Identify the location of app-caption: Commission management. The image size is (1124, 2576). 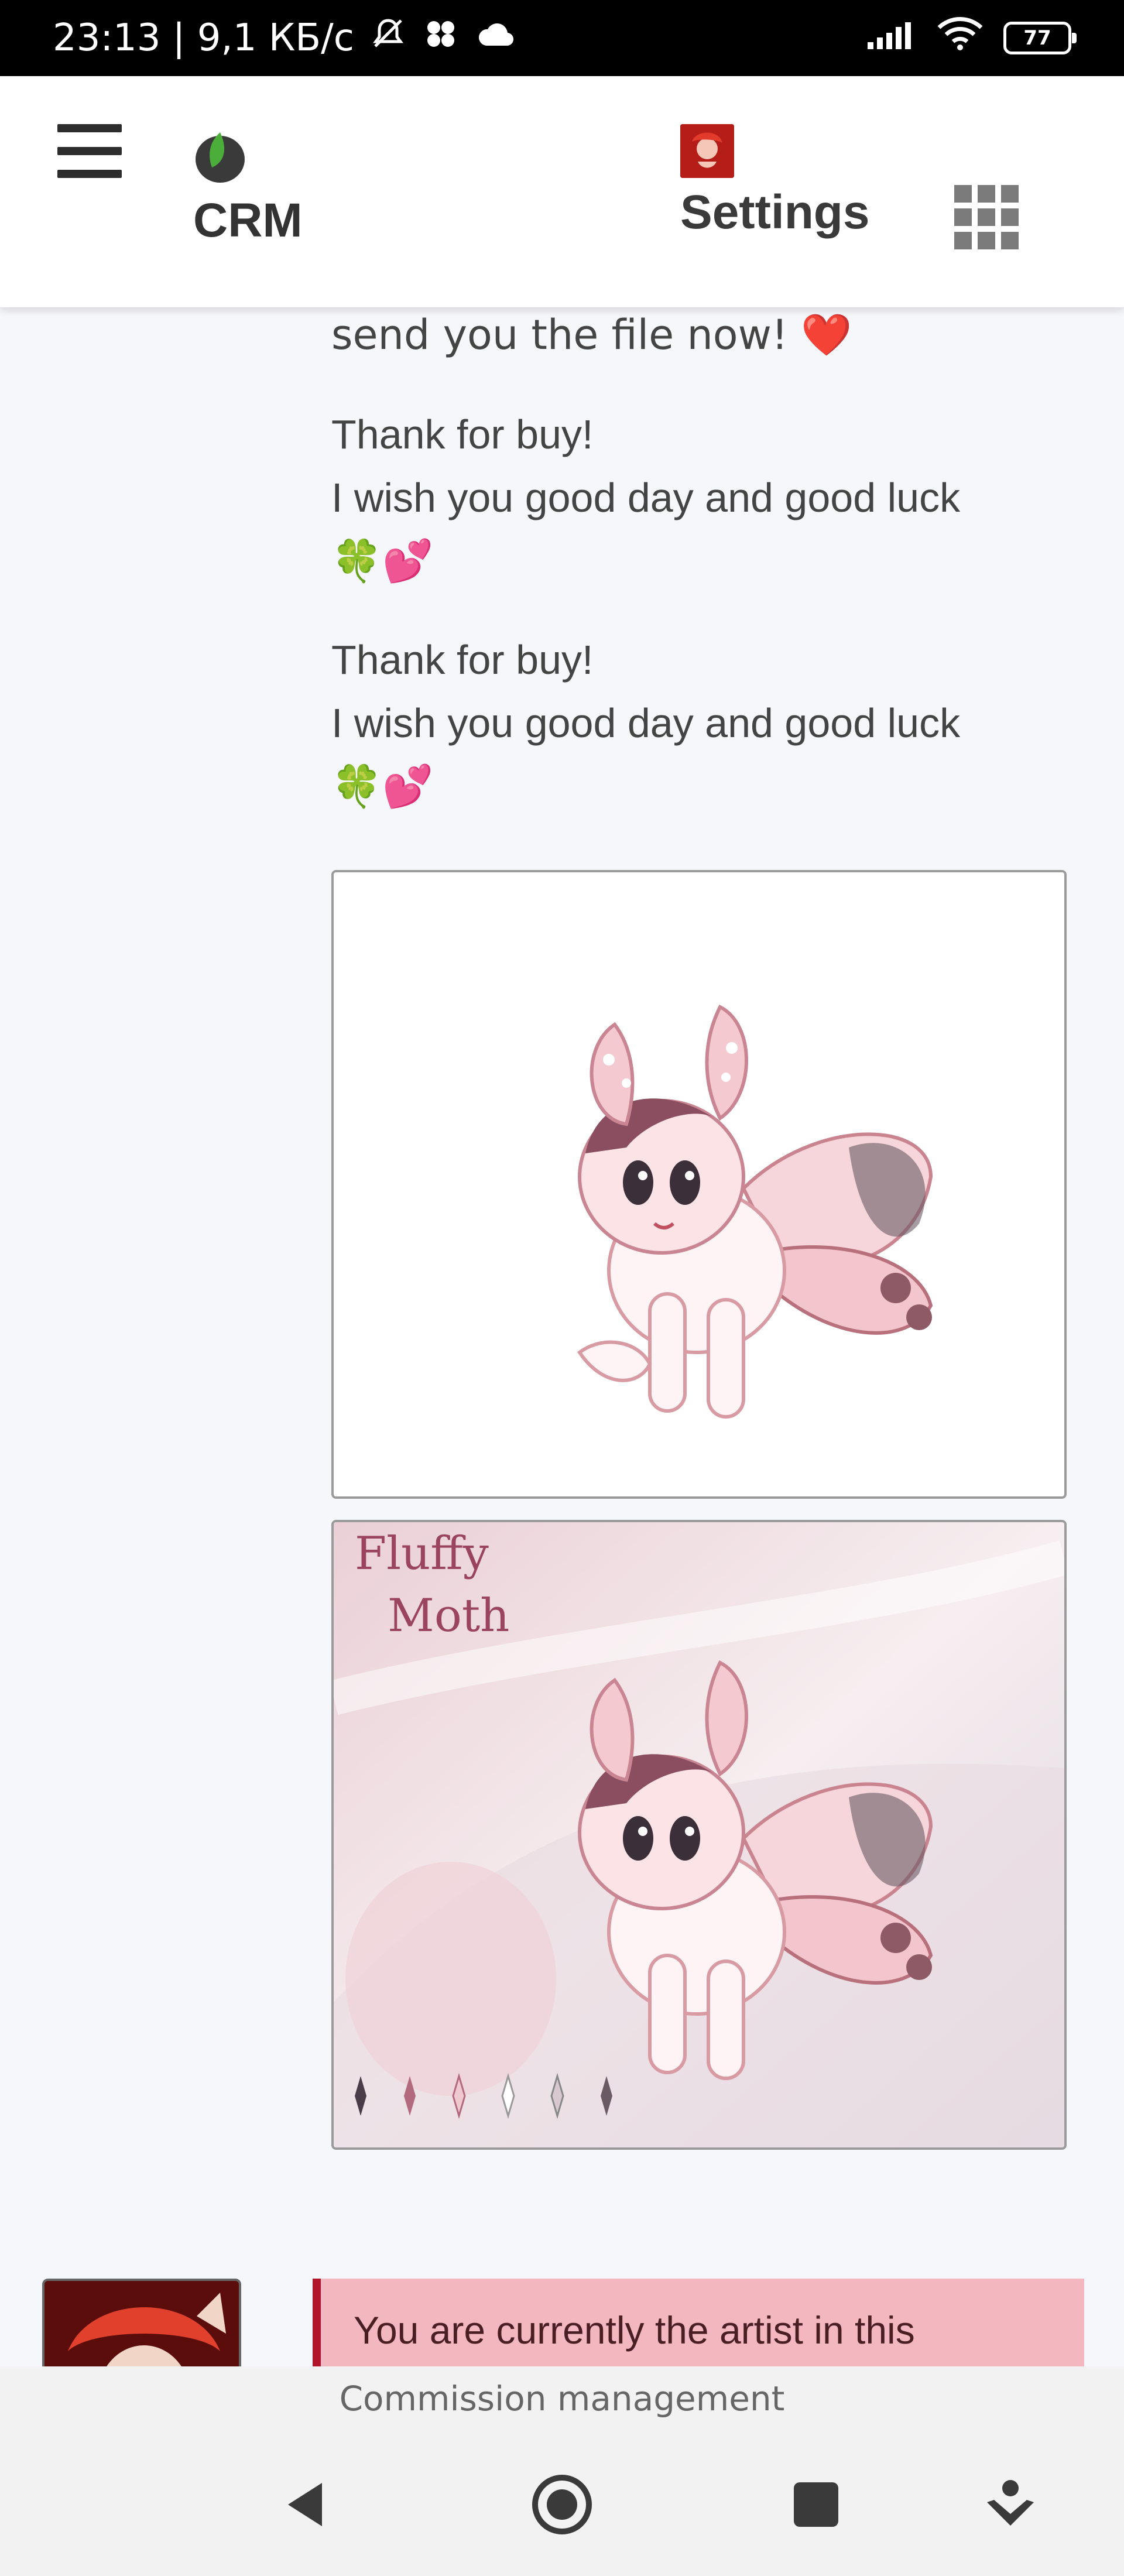
(562, 2398).